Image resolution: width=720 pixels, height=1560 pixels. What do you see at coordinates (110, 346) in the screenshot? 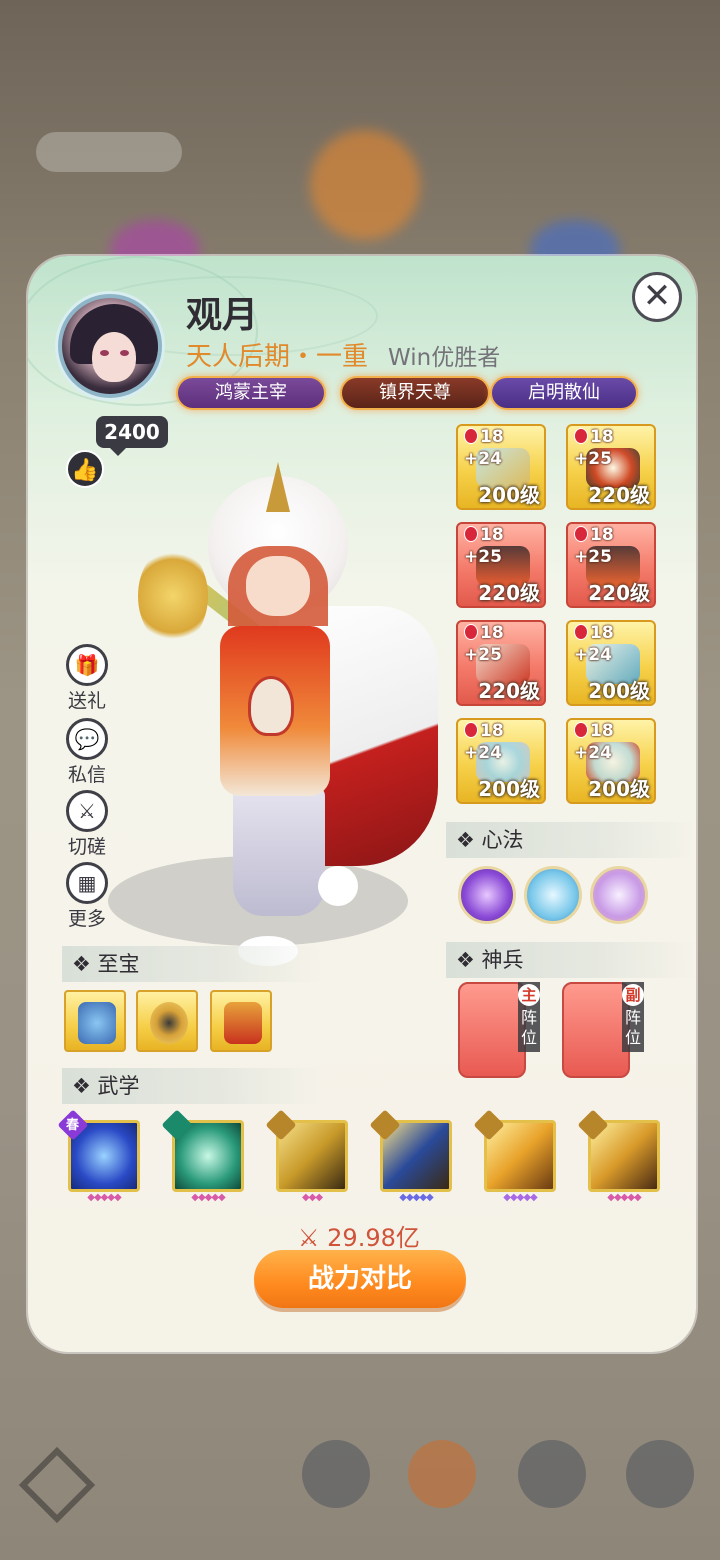
I see `avatar` at bounding box center [110, 346].